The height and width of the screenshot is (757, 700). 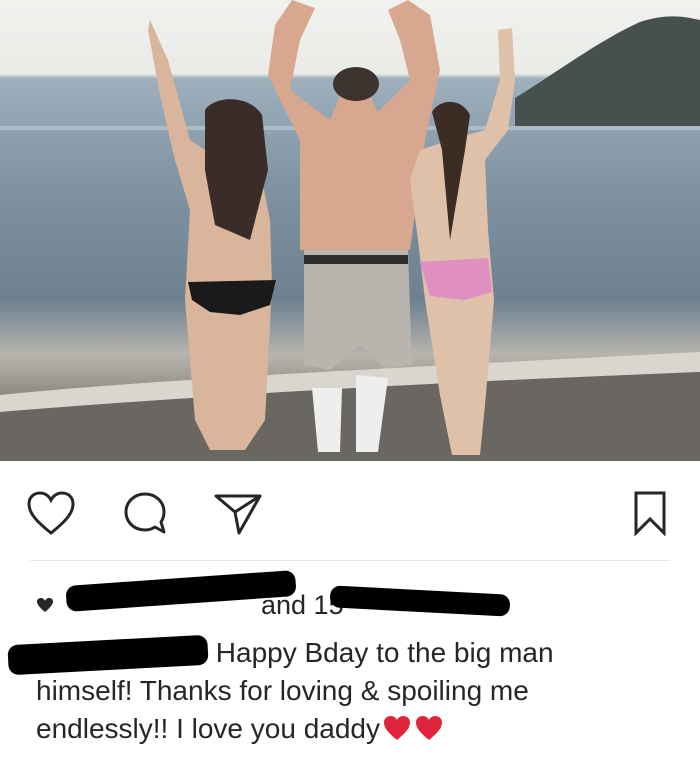 What do you see at coordinates (145, 513) in the screenshot?
I see `comment-icon` at bounding box center [145, 513].